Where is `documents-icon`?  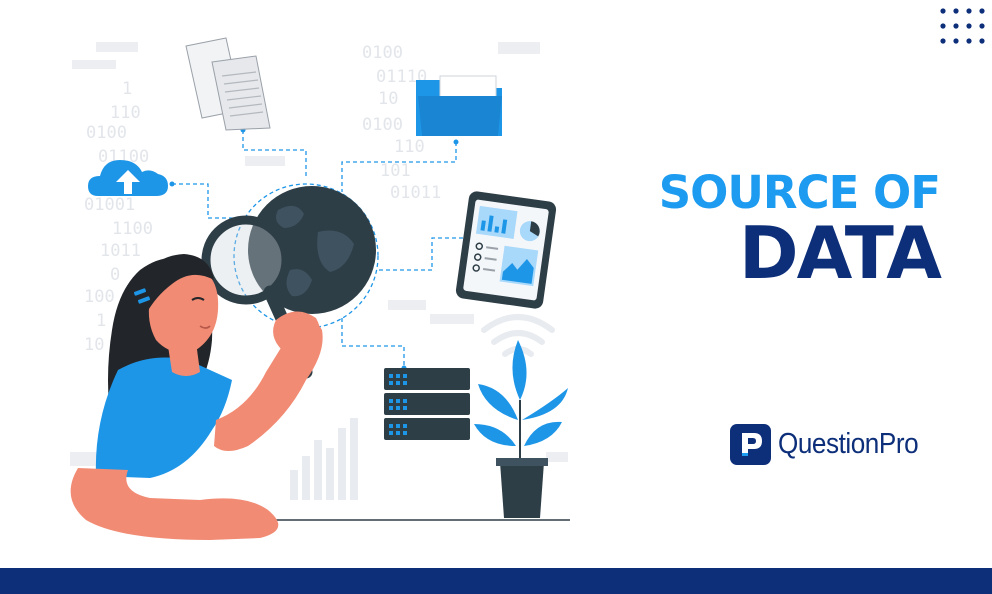
documents-icon is located at coordinates (228, 84).